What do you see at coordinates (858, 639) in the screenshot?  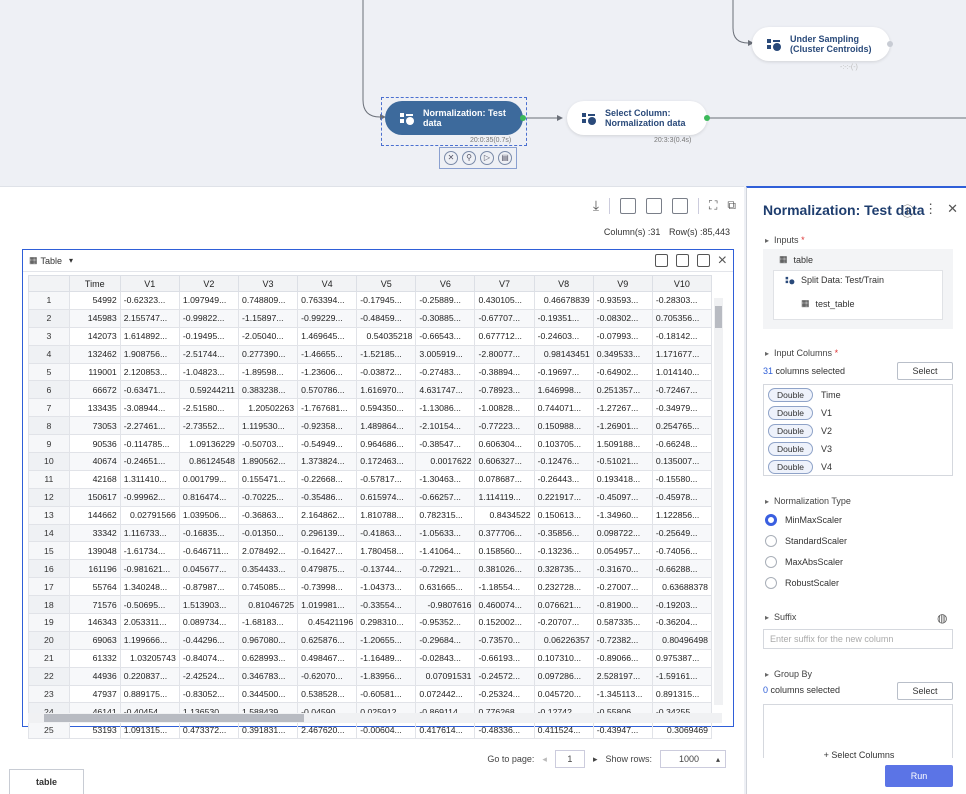 I see `suffix-input: Enter suffix for the new column` at bounding box center [858, 639].